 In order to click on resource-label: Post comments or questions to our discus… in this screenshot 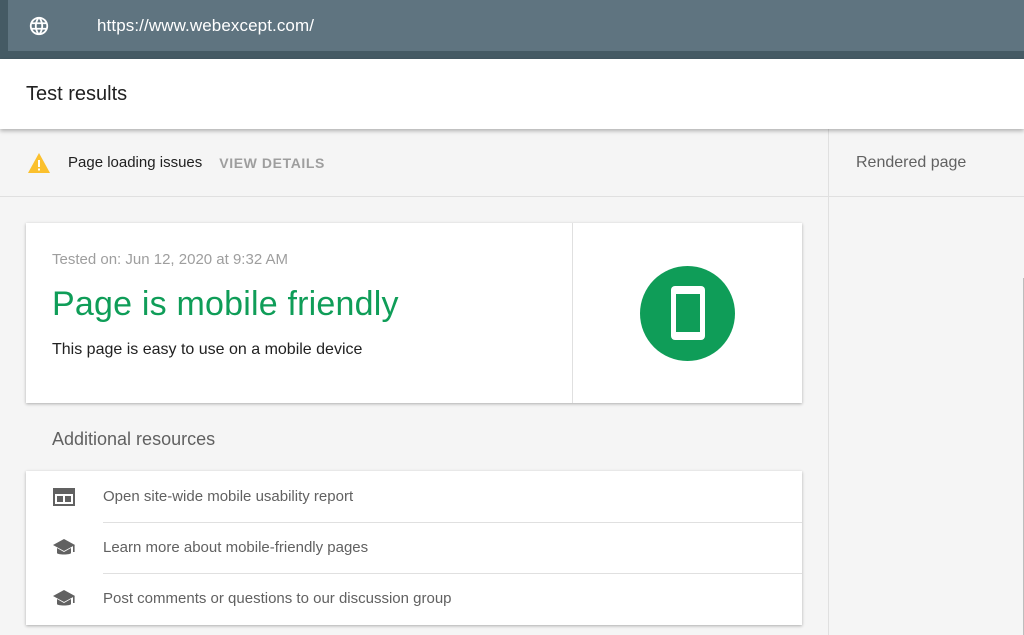, I will do `click(277, 598)`.